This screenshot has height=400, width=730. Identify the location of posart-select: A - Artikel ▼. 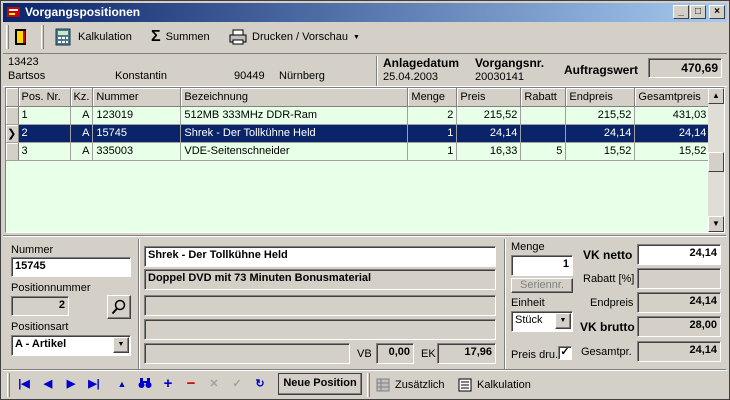
(71, 345).